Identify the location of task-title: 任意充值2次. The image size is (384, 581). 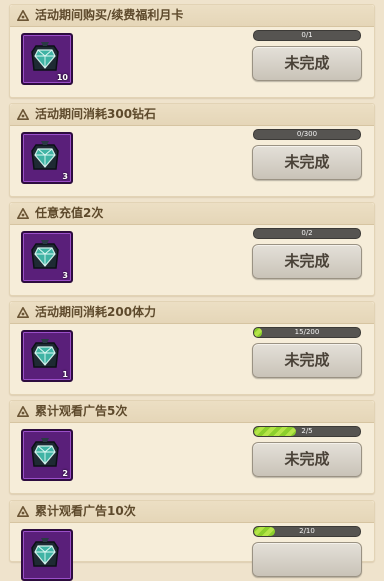
(69, 213).